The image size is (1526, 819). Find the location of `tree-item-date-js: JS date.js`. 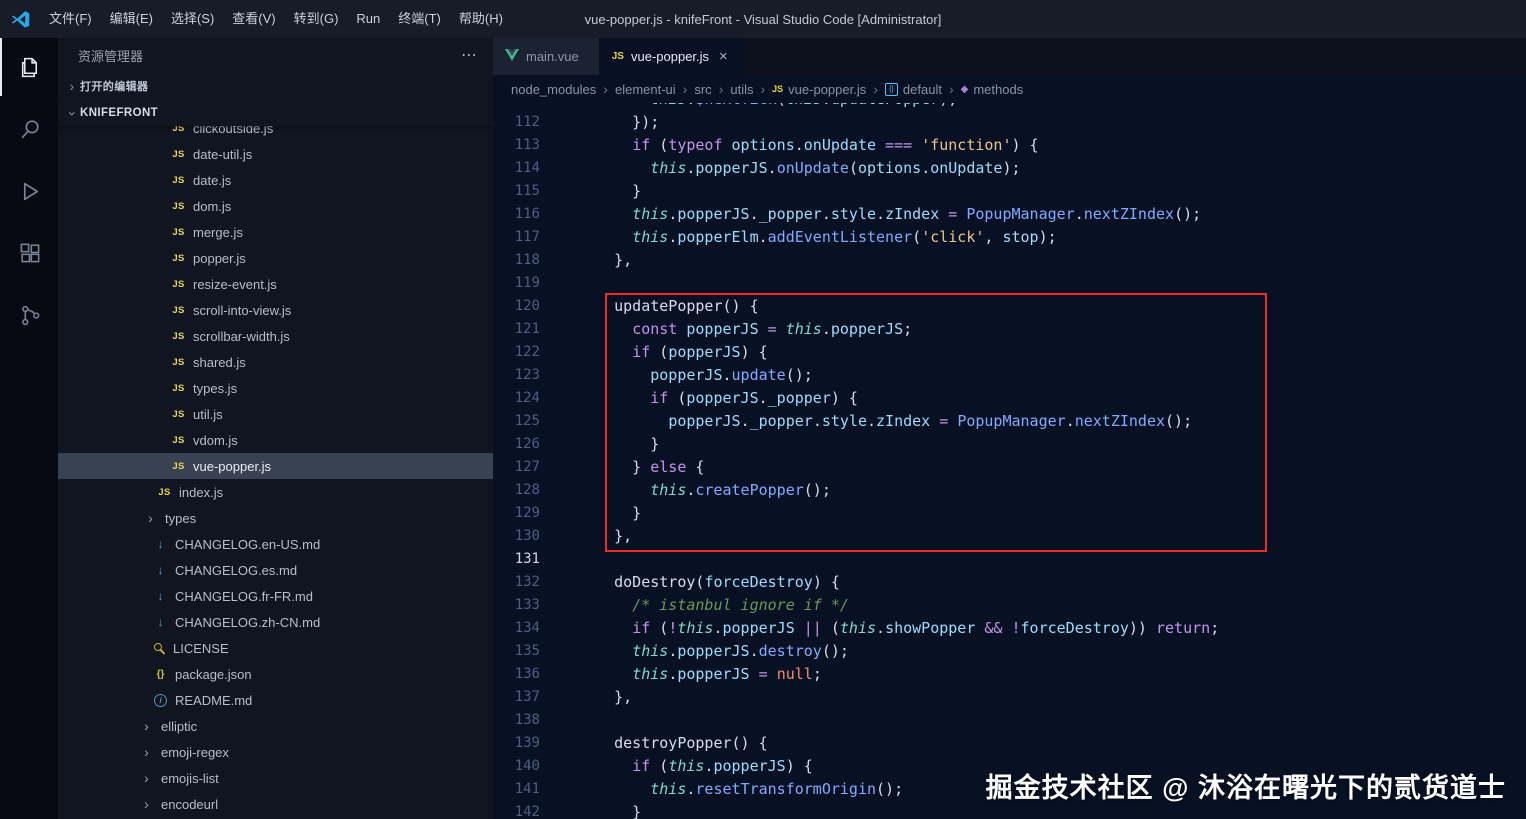

tree-item-date-js: JS date.js is located at coordinates (275, 180).